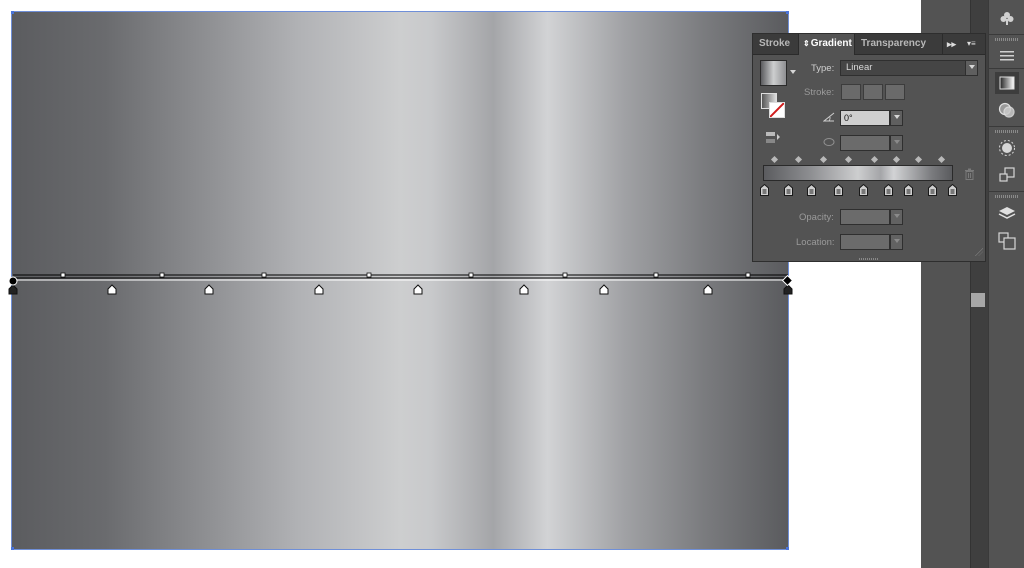 Image resolution: width=1024 pixels, height=568 pixels. Describe the element at coordinates (1007, 148) in the screenshot. I see `appearance-sun-icon` at that location.